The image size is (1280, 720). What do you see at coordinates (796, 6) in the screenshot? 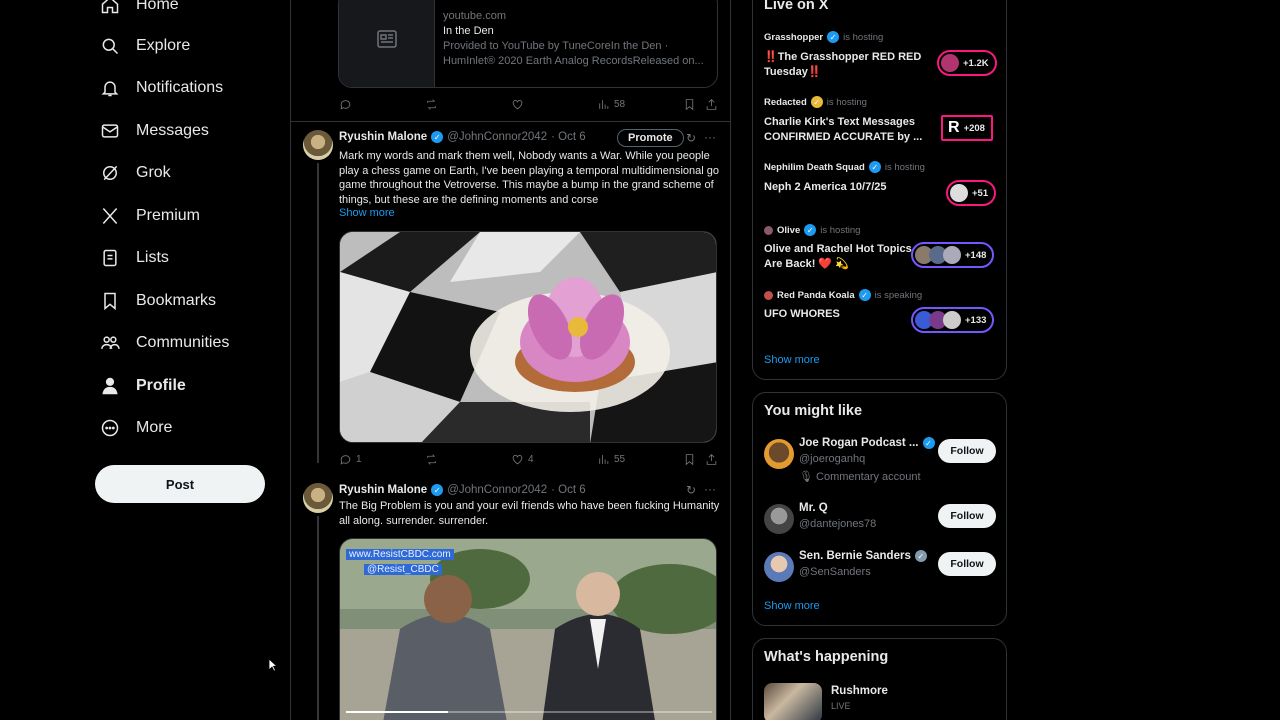
I see `live-title: Live on X` at bounding box center [796, 6].